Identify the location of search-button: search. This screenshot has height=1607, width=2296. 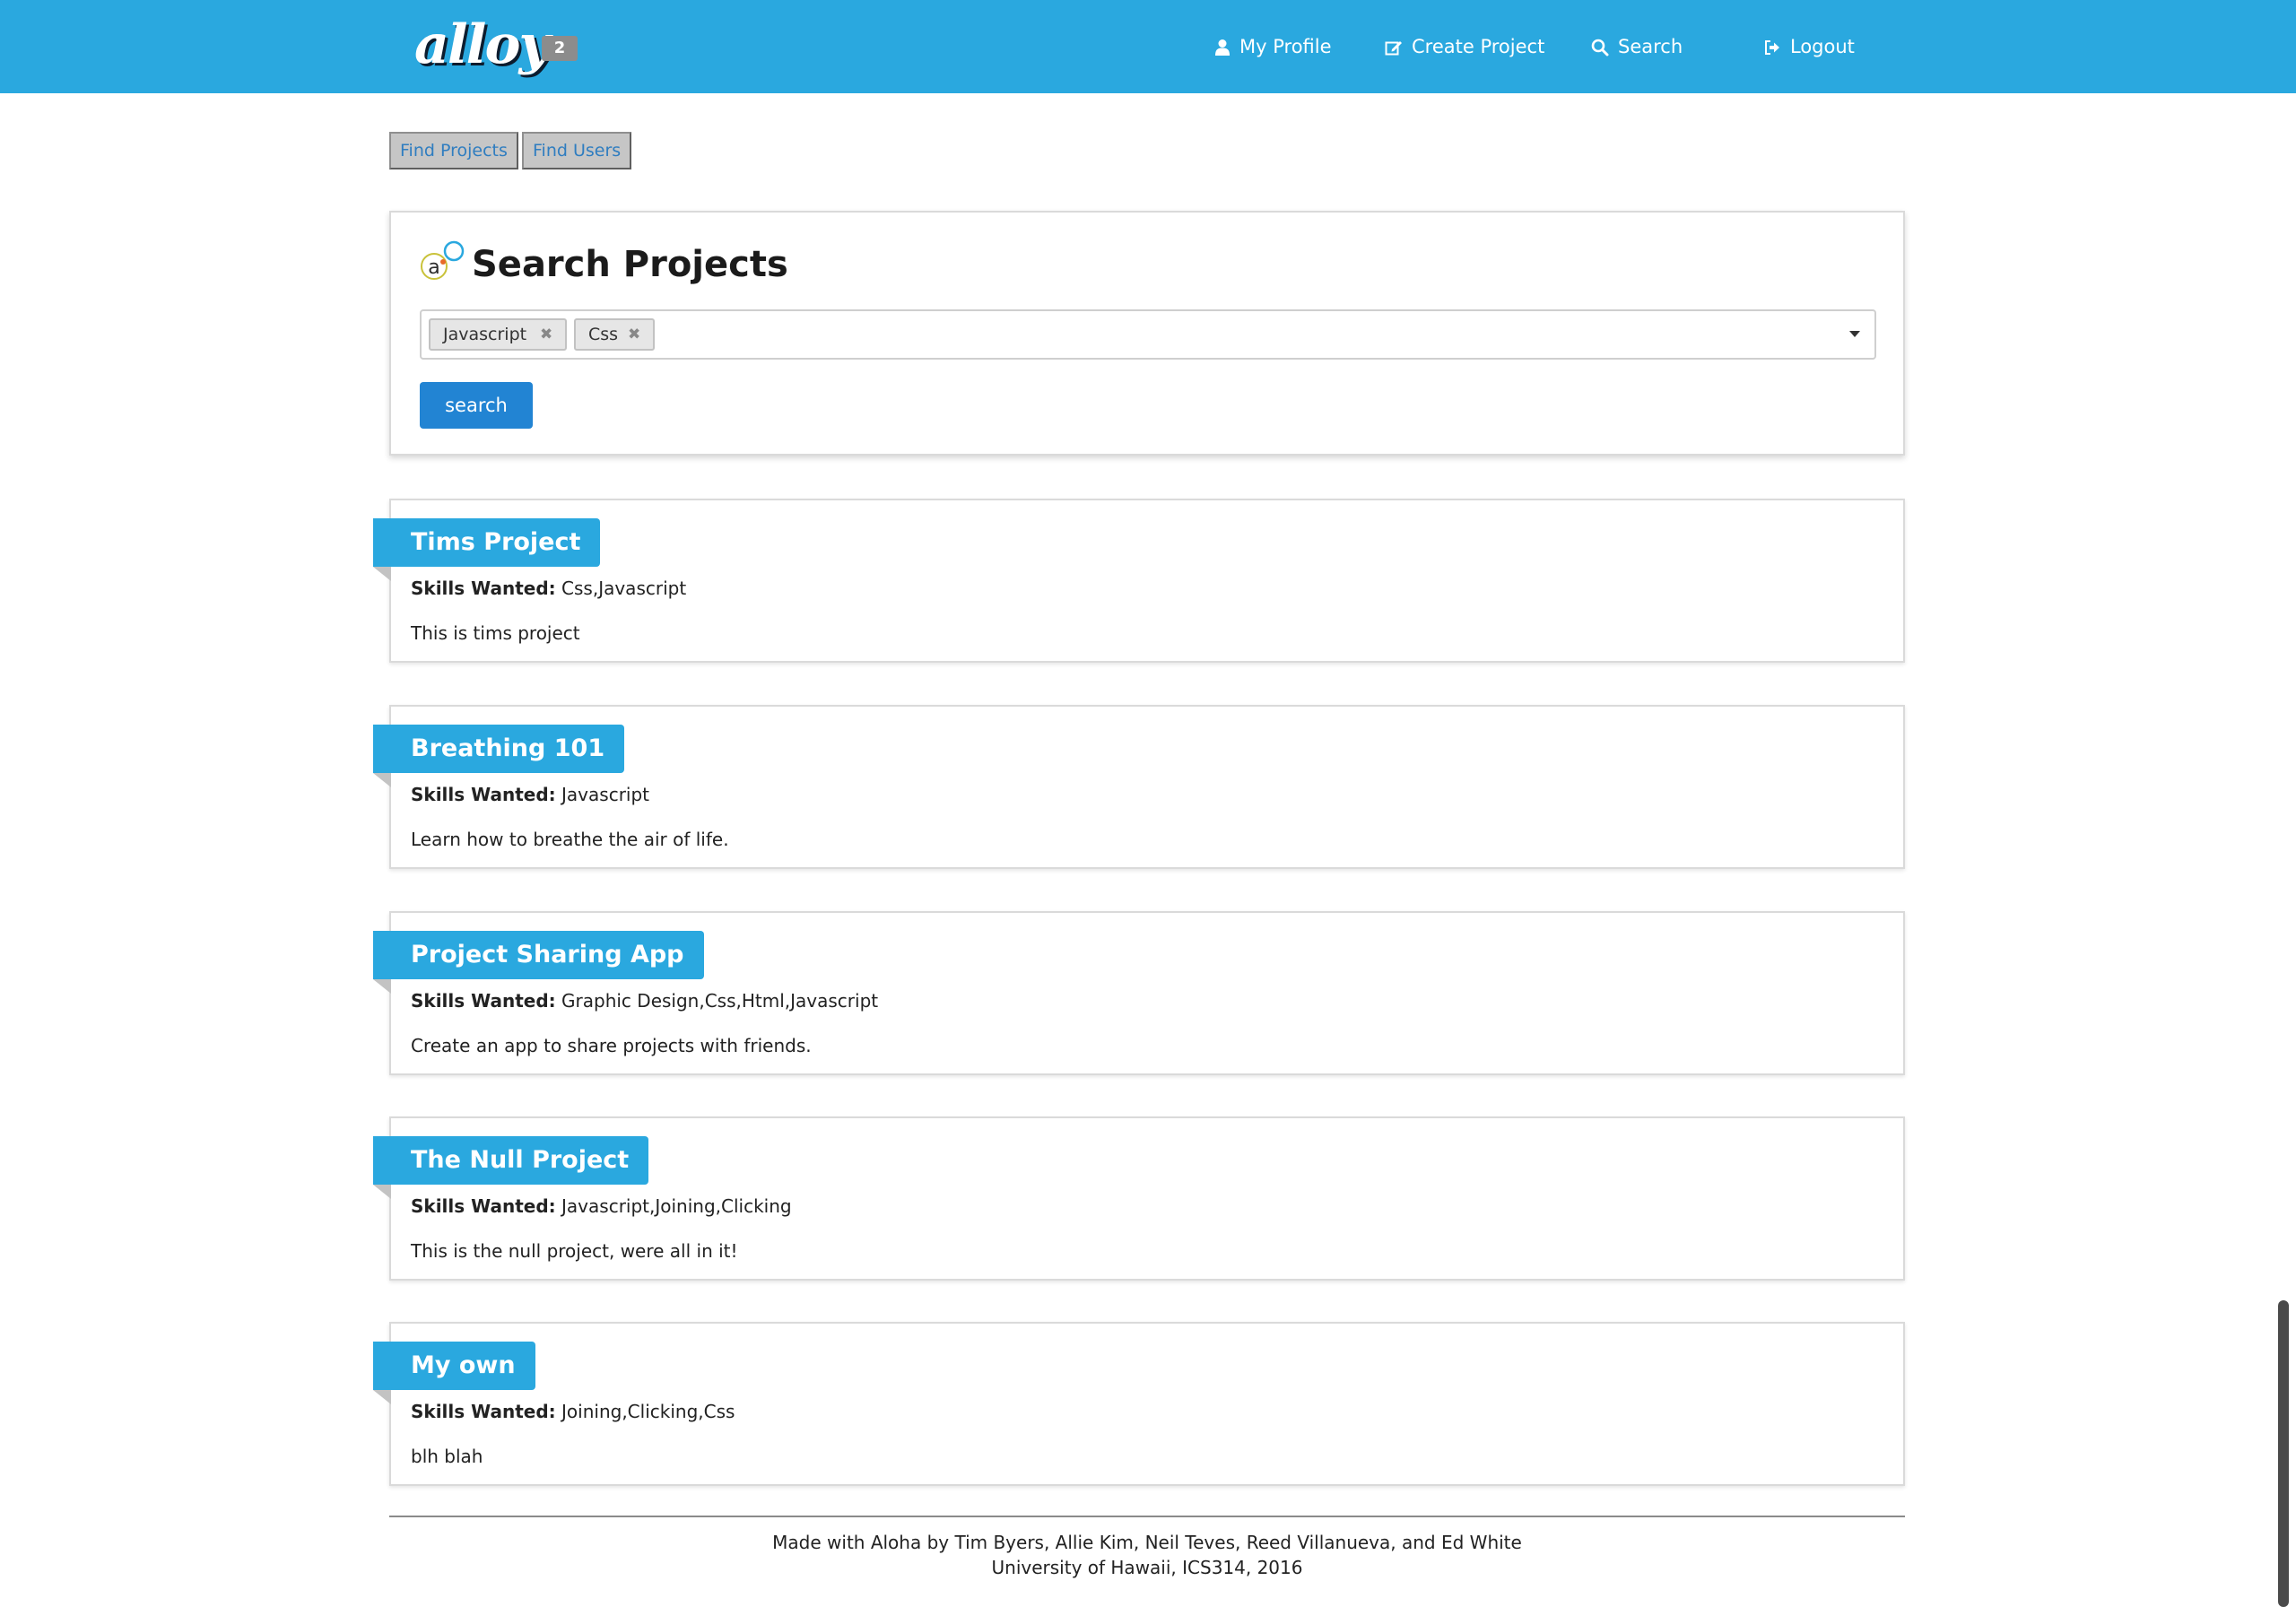
(476, 406).